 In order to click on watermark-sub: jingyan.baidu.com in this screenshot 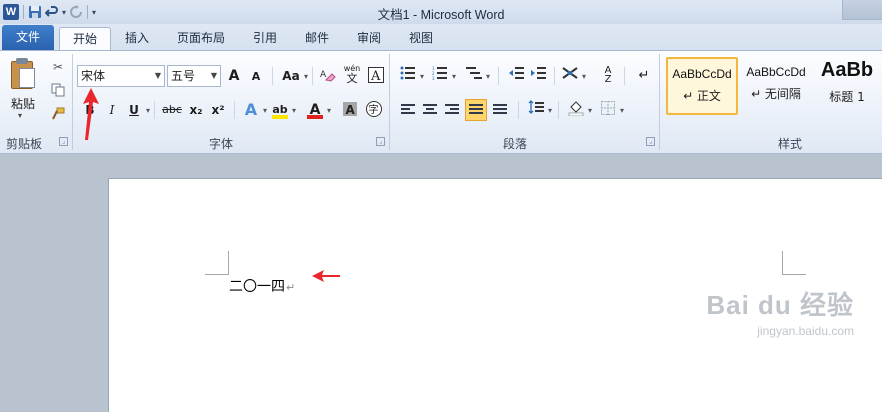, I will do `click(805, 331)`.